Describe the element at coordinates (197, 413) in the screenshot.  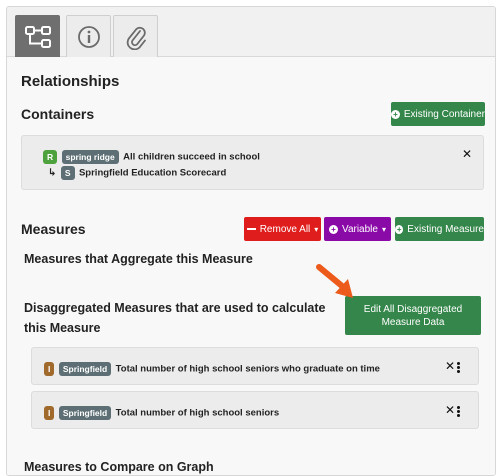
I see `measure-label: Total number of high school seniors` at that location.